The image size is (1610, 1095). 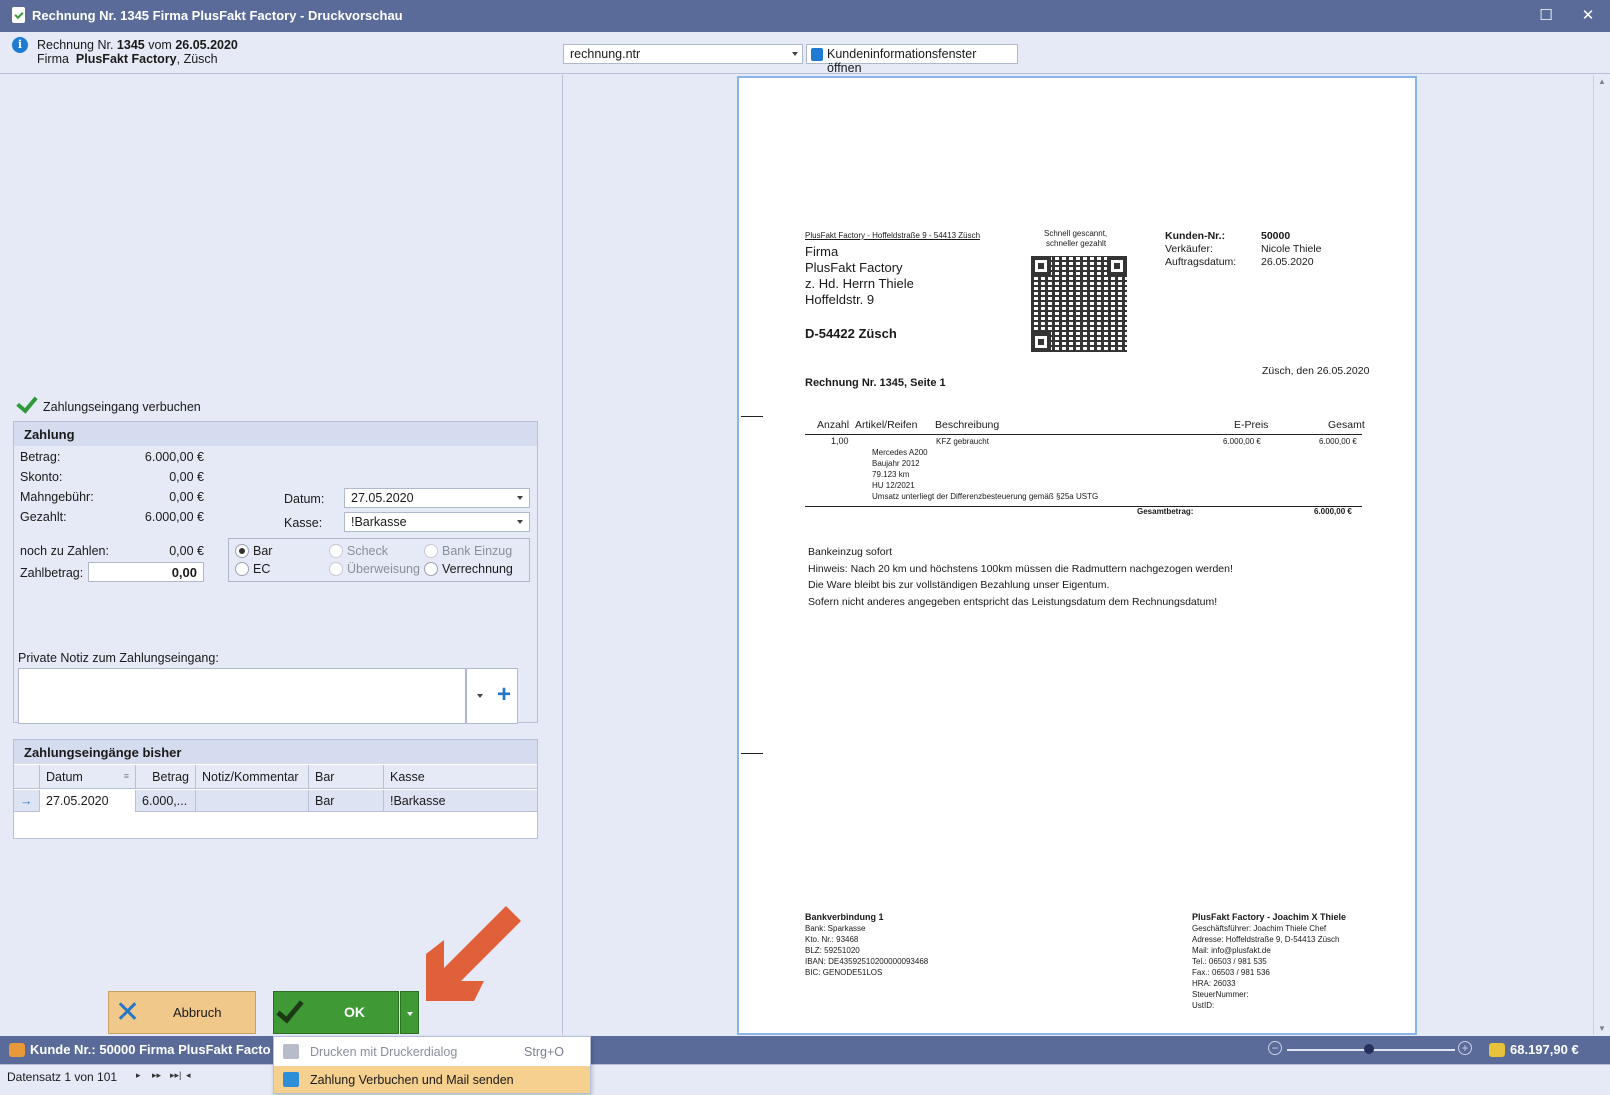 I want to click on scroll-left-icon: ◂, so click(x=188, y=1075).